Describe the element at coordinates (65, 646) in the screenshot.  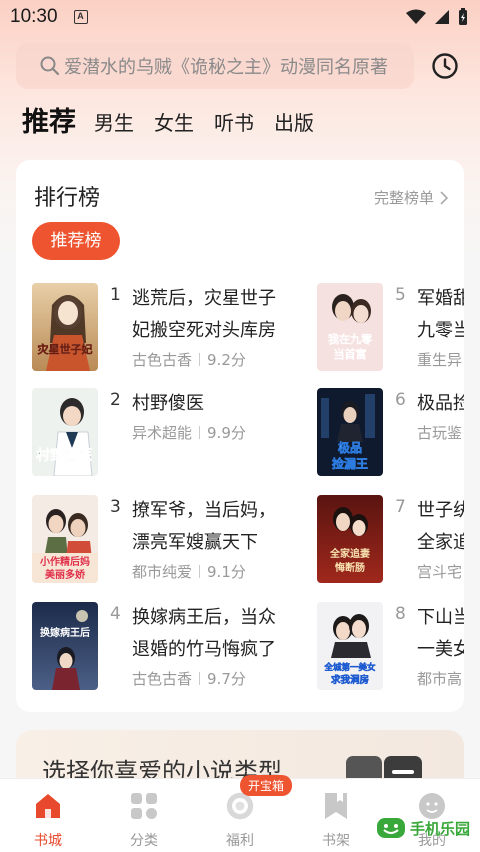
I see `book-cover: 换嫁病王后` at that location.